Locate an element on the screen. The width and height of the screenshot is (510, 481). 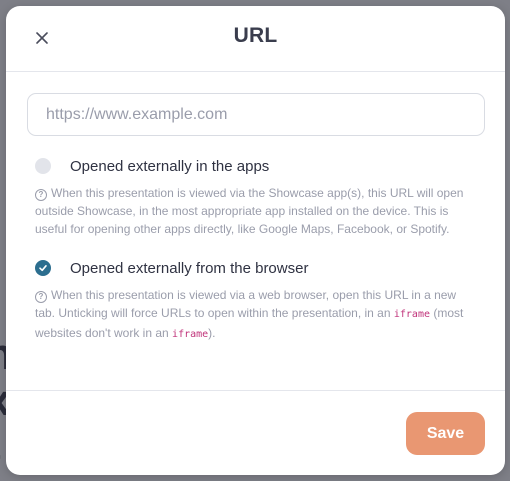
background-page-fragment: t is located at coordinates (0, 445).